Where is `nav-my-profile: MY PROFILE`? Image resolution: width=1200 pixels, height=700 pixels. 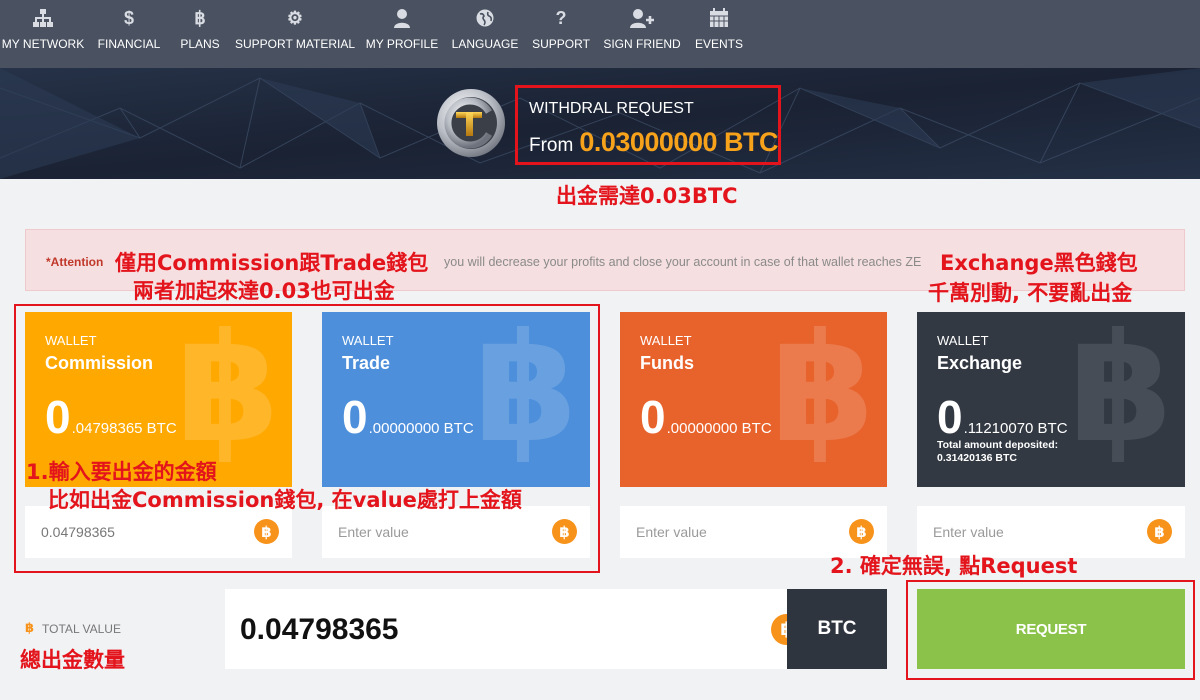
nav-my-profile: MY PROFILE is located at coordinates (402, 34).